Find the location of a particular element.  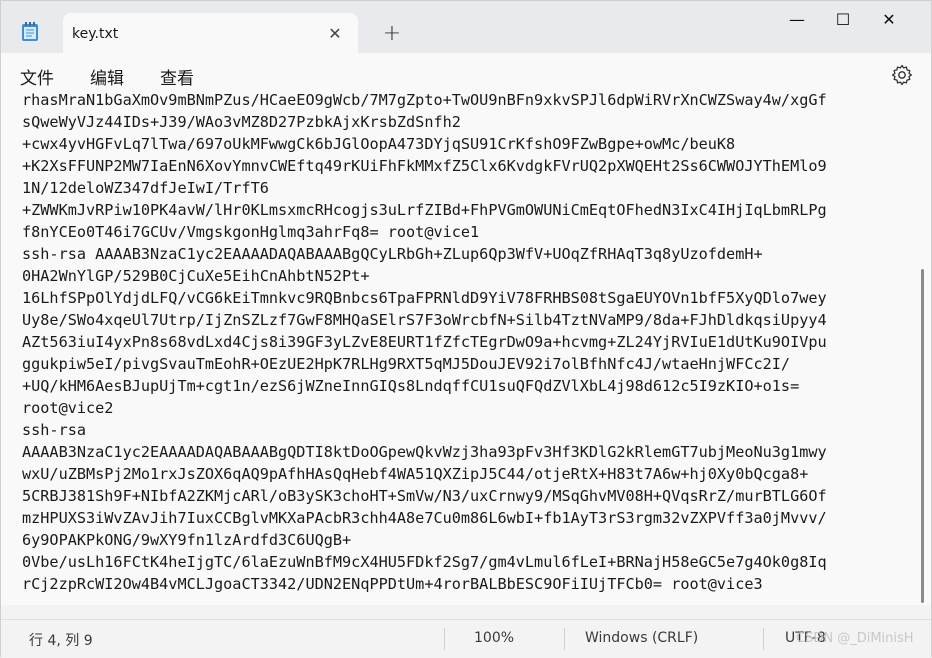

tab-key-txt: key.txt ✕ is located at coordinates (210, 33).